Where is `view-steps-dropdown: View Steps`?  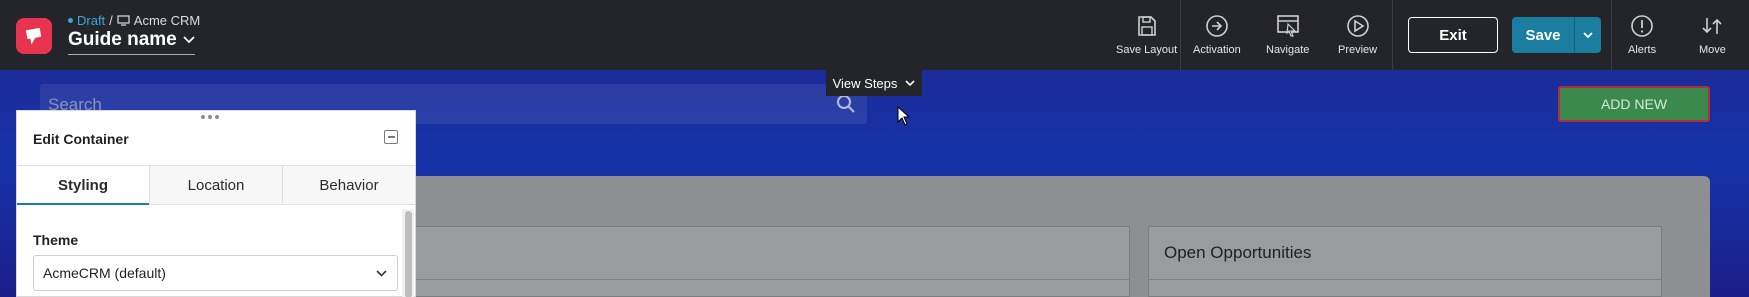 view-steps-dropdown: View Steps is located at coordinates (874, 83).